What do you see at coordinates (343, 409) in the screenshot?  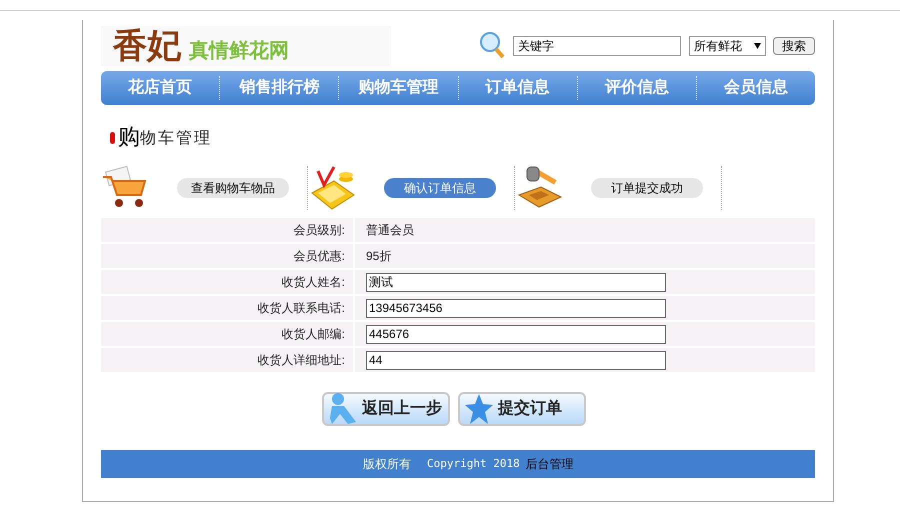 I see `person-icon` at bounding box center [343, 409].